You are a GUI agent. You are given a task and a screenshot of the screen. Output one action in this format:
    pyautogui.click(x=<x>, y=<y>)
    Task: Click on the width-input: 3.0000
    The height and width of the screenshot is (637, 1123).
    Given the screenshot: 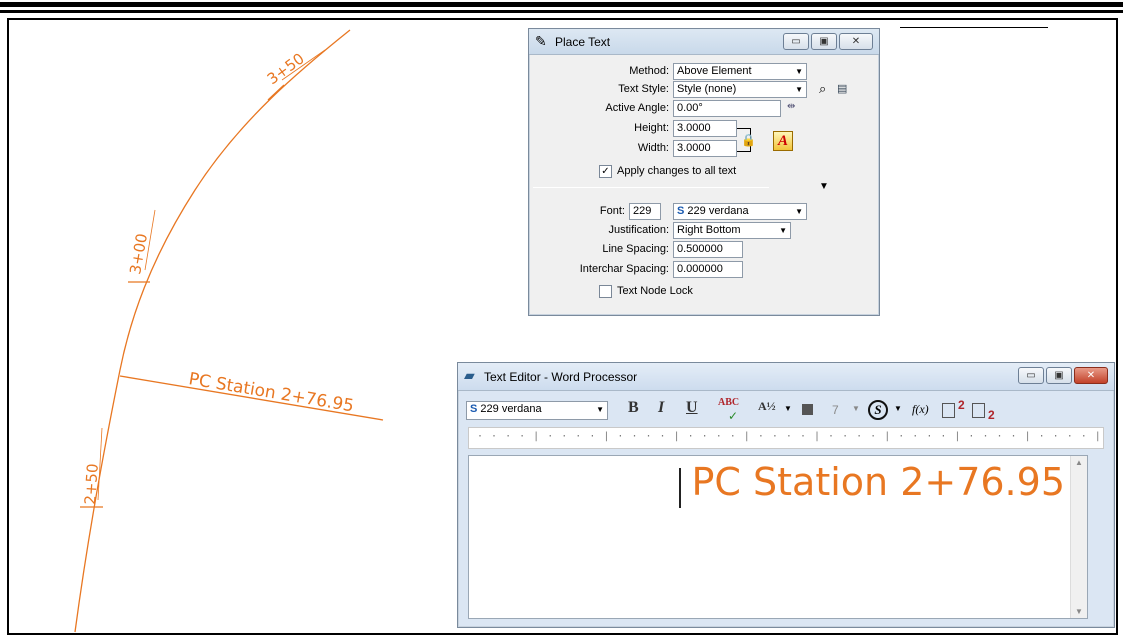 What is the action you would take?
    pyautogui.click(x=705, y=148)
    